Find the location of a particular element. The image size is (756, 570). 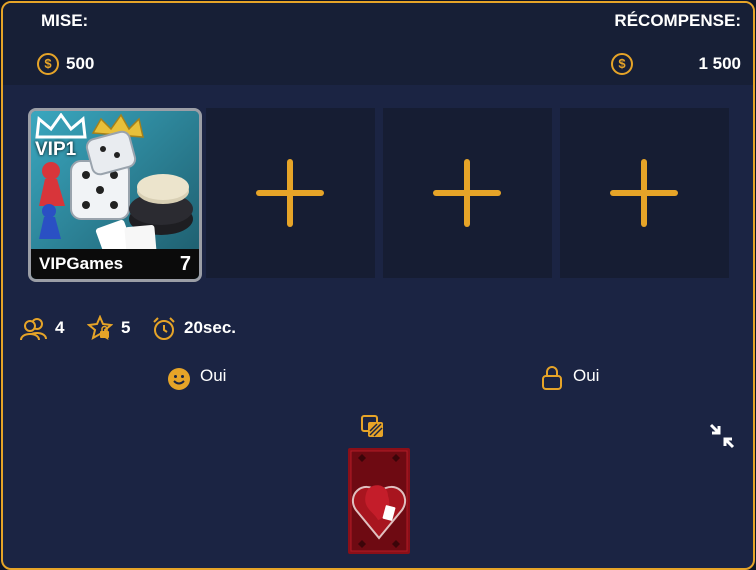

collapse-icon is located at coordinates (722, 438).